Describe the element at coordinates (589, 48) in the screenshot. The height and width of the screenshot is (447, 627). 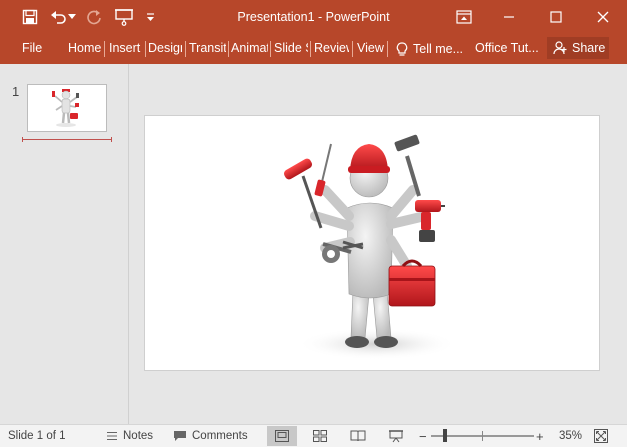
I see `share-label: Share` at that location.